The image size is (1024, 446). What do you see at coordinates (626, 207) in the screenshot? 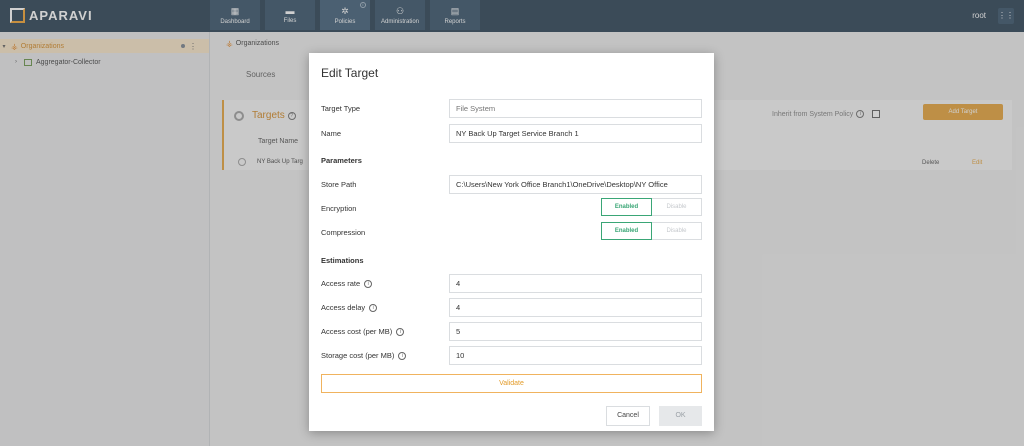
I see `encryption-enabled-button: Enabled` at bounding box center [626, 207].